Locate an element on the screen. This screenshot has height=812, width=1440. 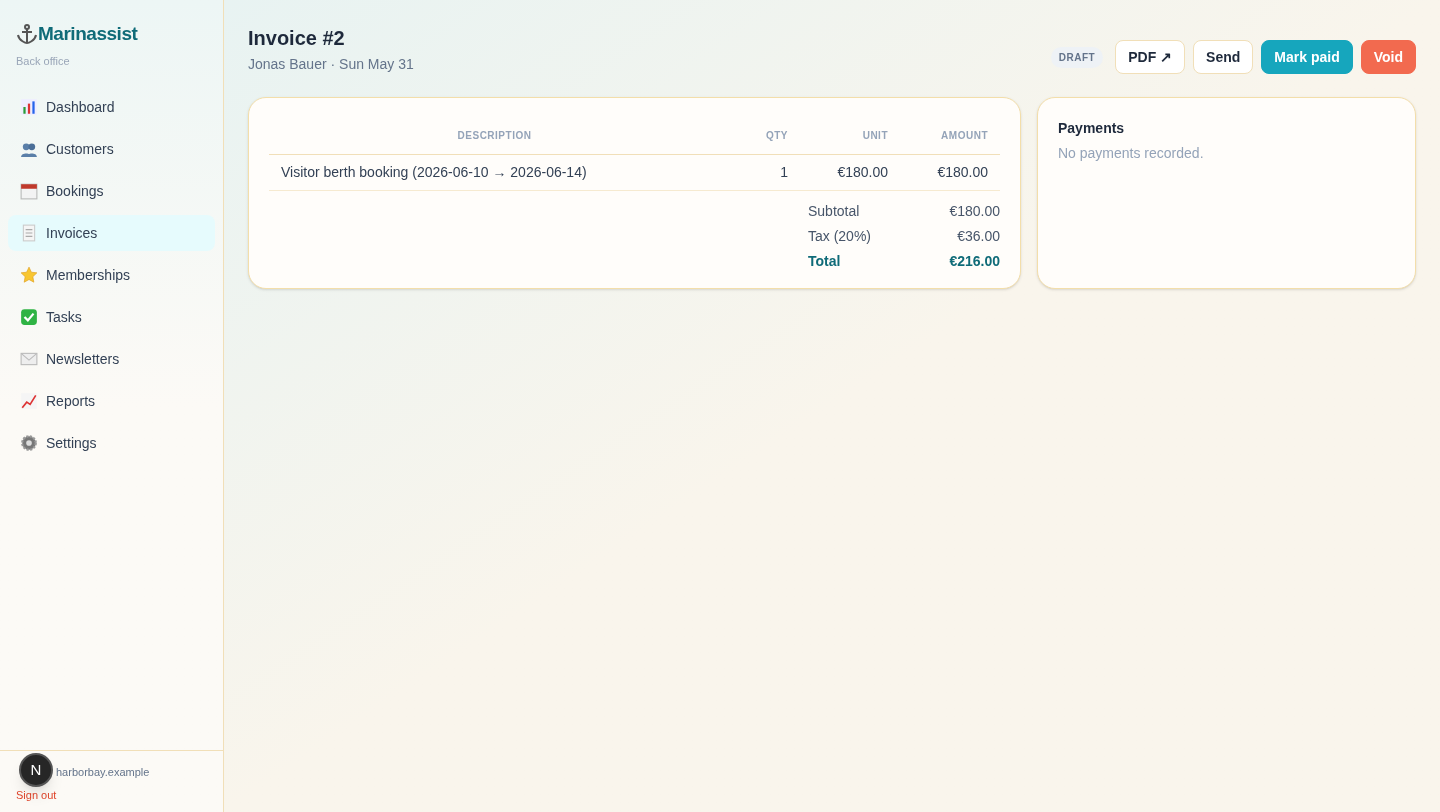
totals-label: Tax (20%) is located at coordinates (840, 236).